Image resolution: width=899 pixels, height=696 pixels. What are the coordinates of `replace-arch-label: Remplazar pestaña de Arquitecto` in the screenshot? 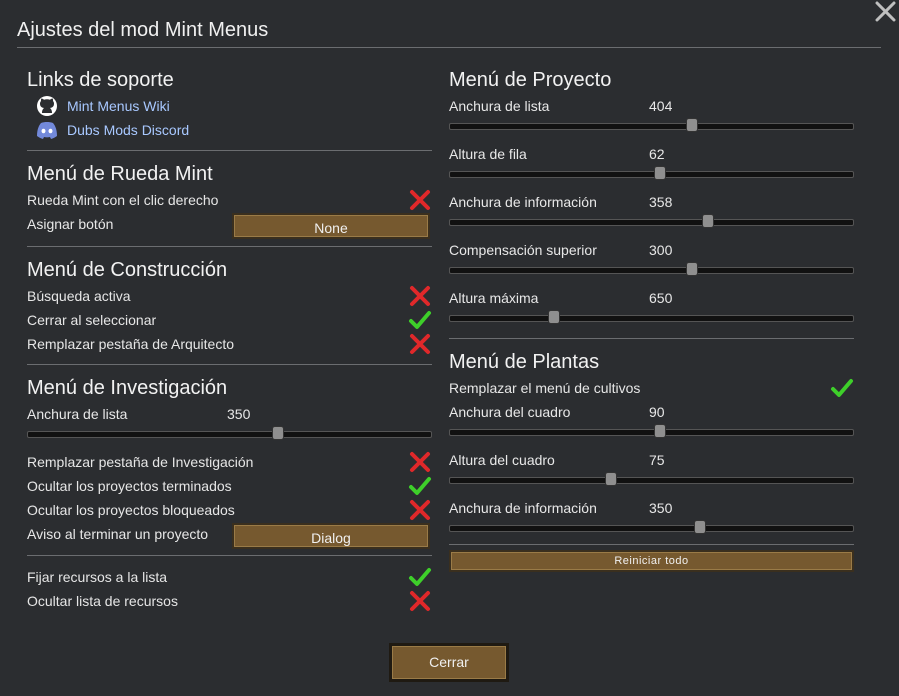 It's located at (131, 344).